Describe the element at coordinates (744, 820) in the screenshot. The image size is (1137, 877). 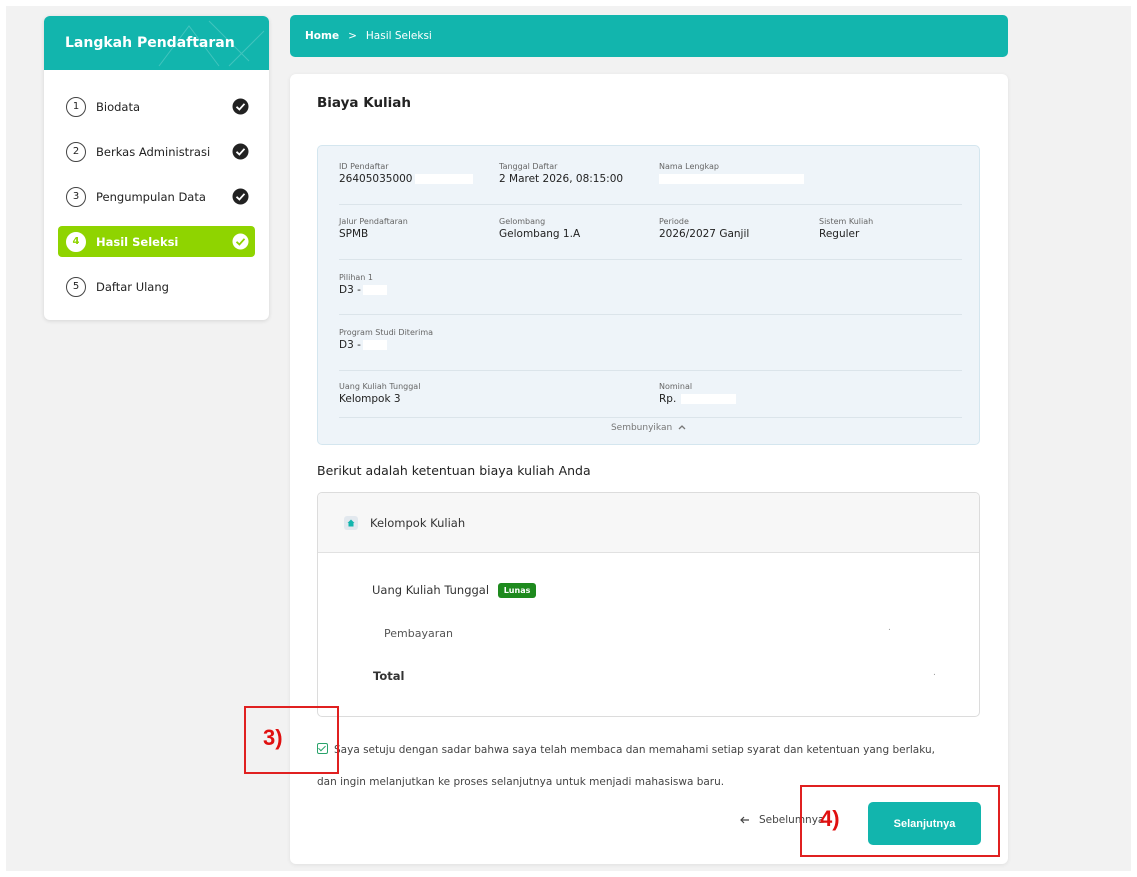
I see `arrow-left-icon` at that location.